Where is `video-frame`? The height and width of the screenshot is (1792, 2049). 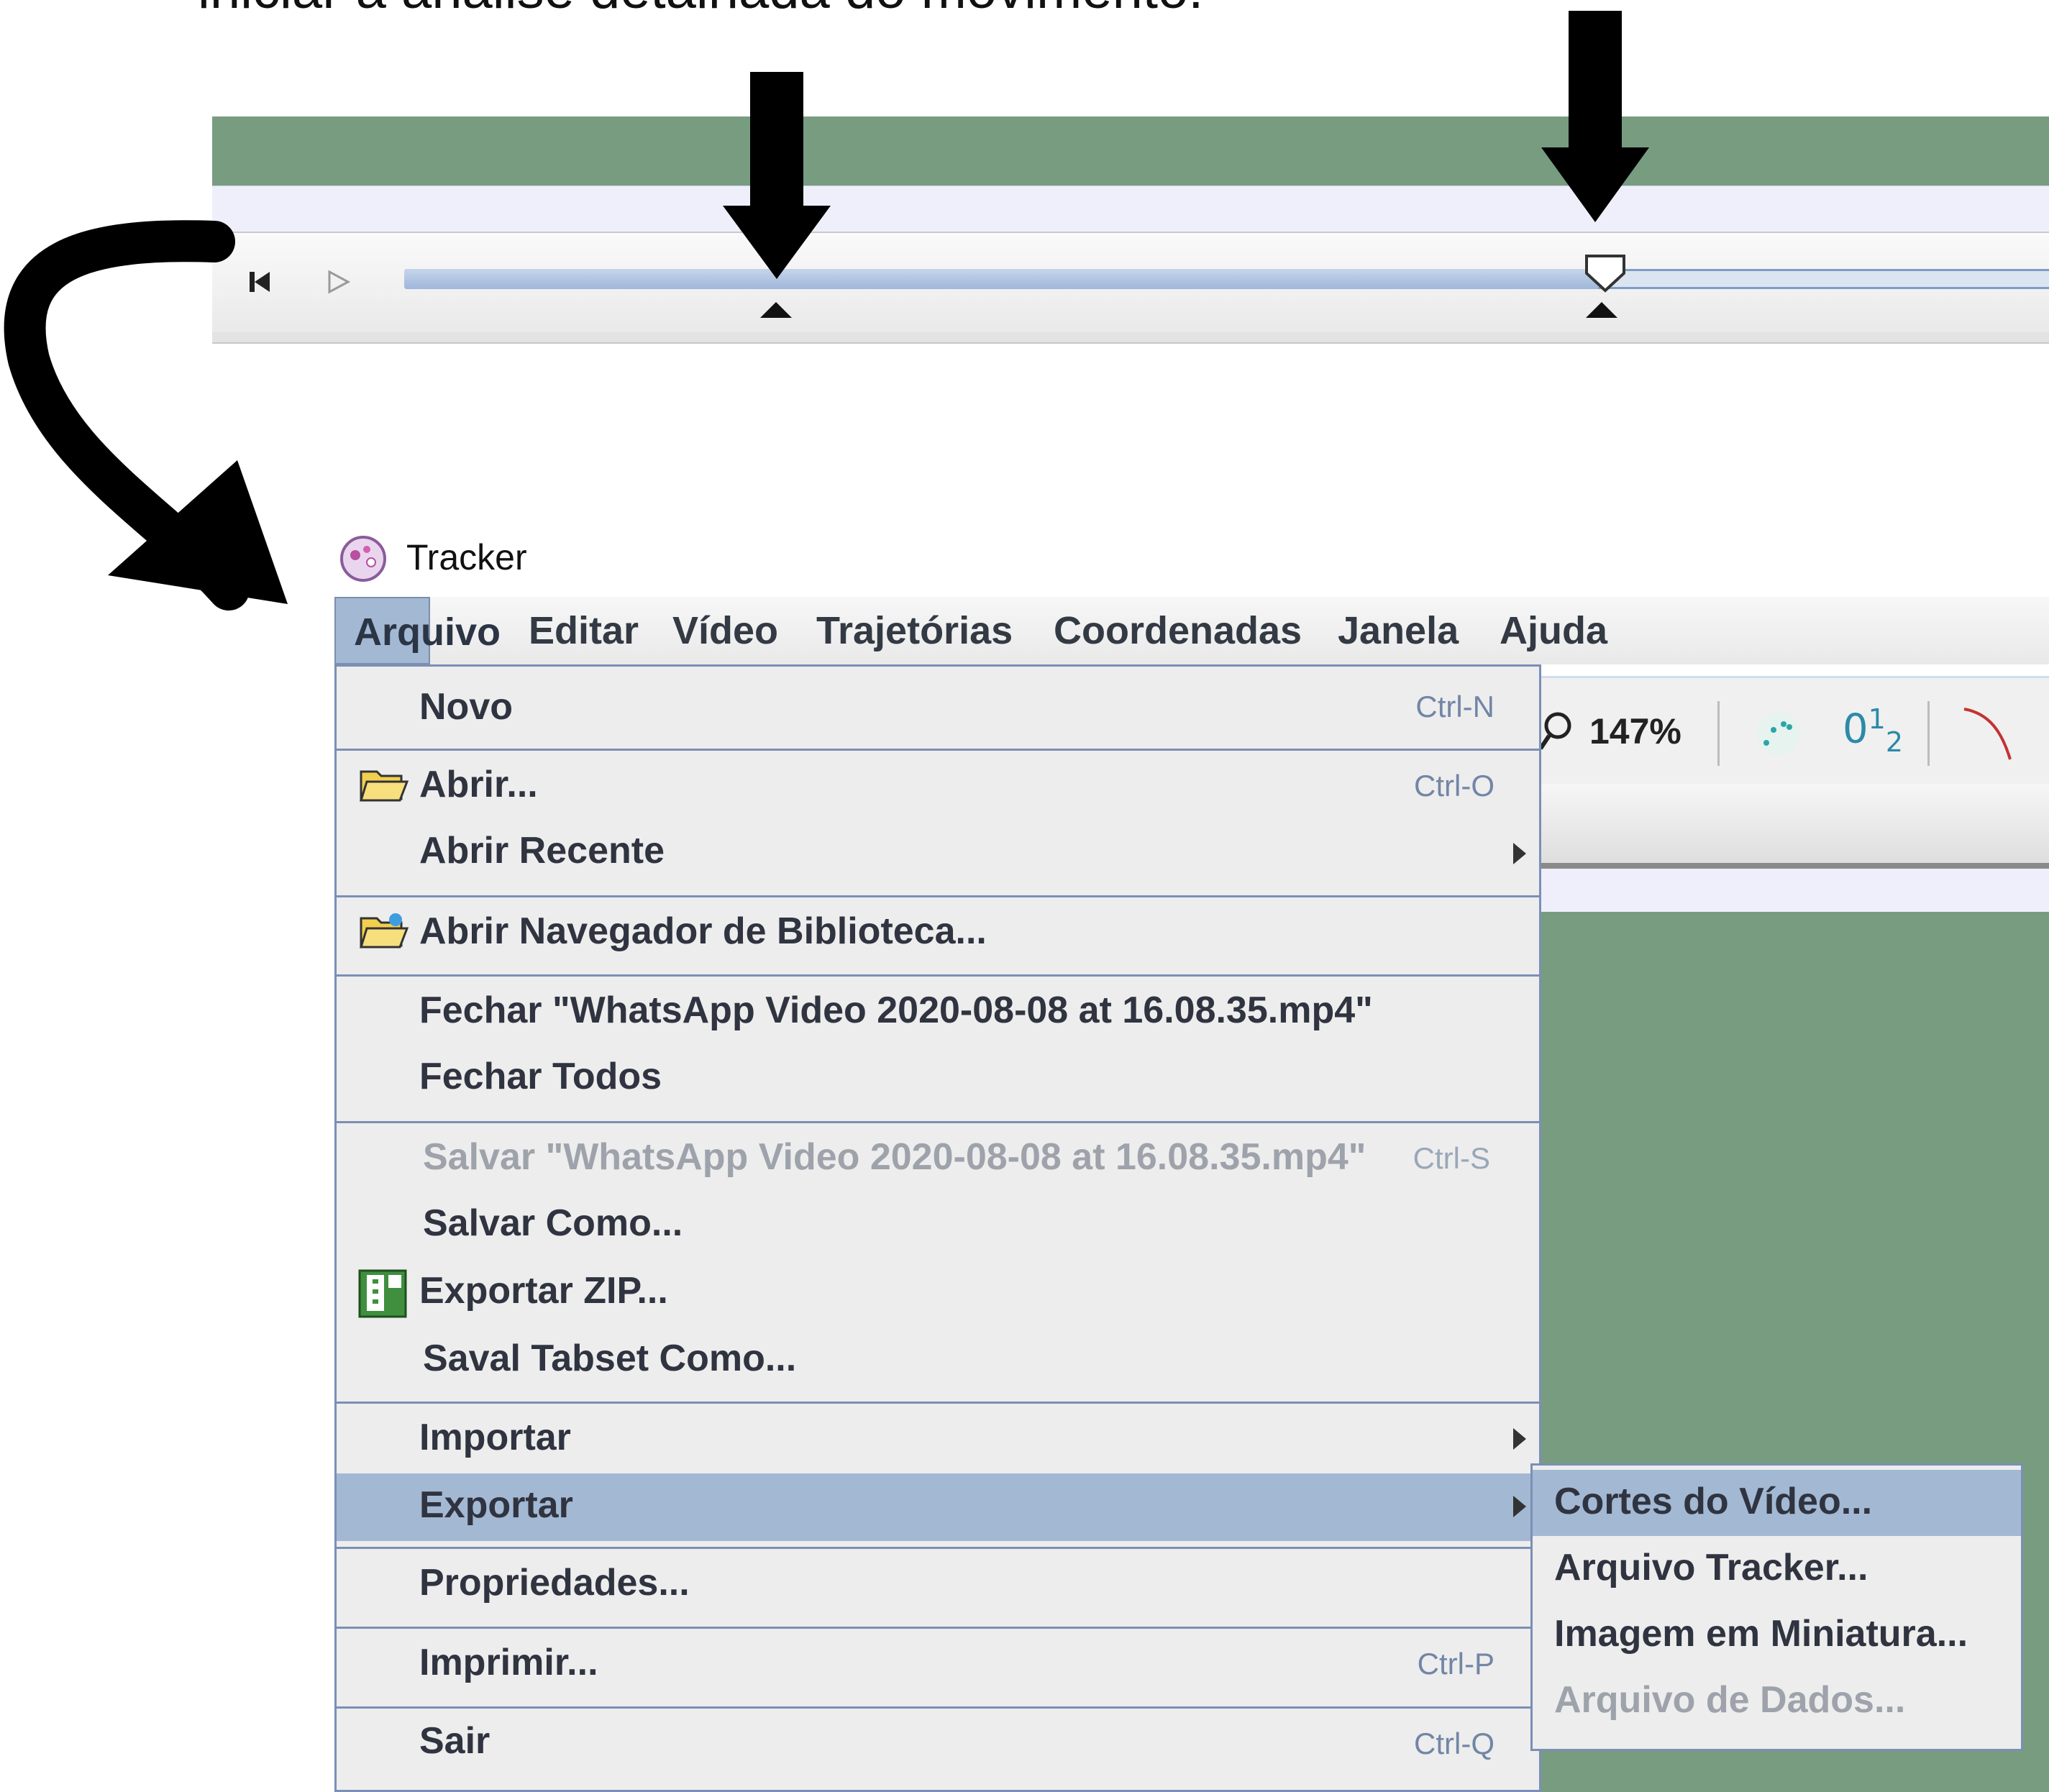
video-frame is located at coordinates (1130, 151).